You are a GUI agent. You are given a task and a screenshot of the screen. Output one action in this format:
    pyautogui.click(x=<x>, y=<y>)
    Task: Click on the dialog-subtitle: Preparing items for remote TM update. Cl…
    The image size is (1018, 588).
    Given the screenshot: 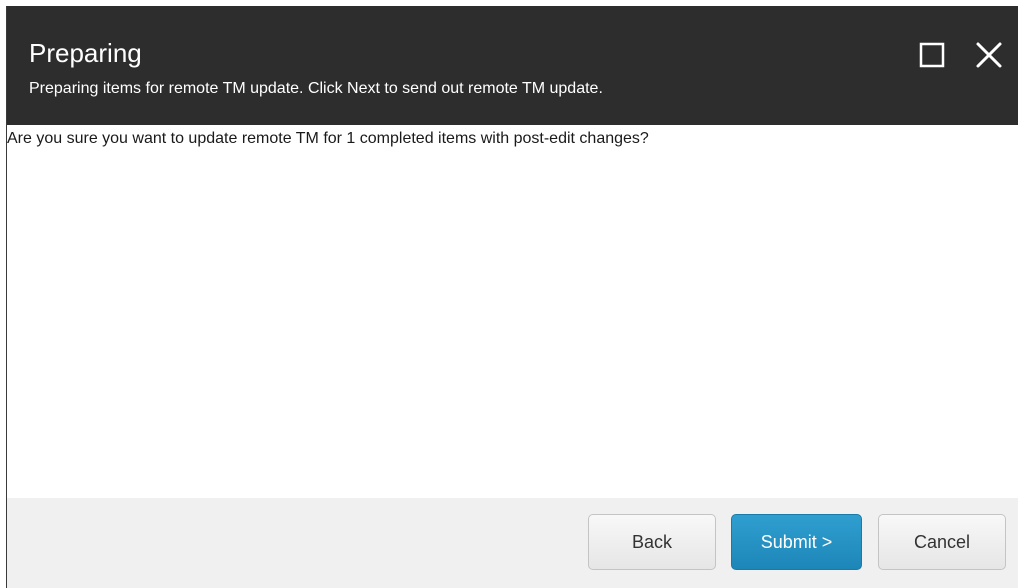 What is the action you would take?
    pyautogui.click(x=316, y=88)
    